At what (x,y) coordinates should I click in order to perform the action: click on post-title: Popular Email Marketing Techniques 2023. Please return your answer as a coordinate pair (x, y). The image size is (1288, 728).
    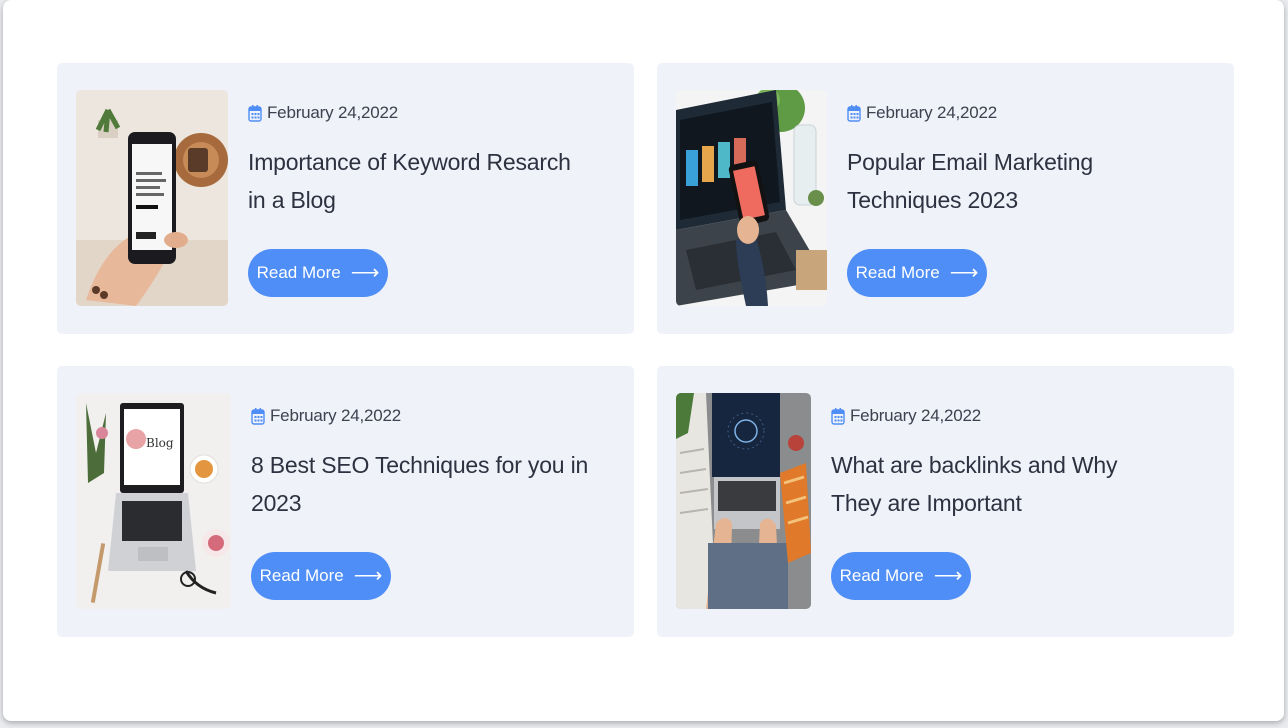
    Looking at the image, I should click on (1017, 181).